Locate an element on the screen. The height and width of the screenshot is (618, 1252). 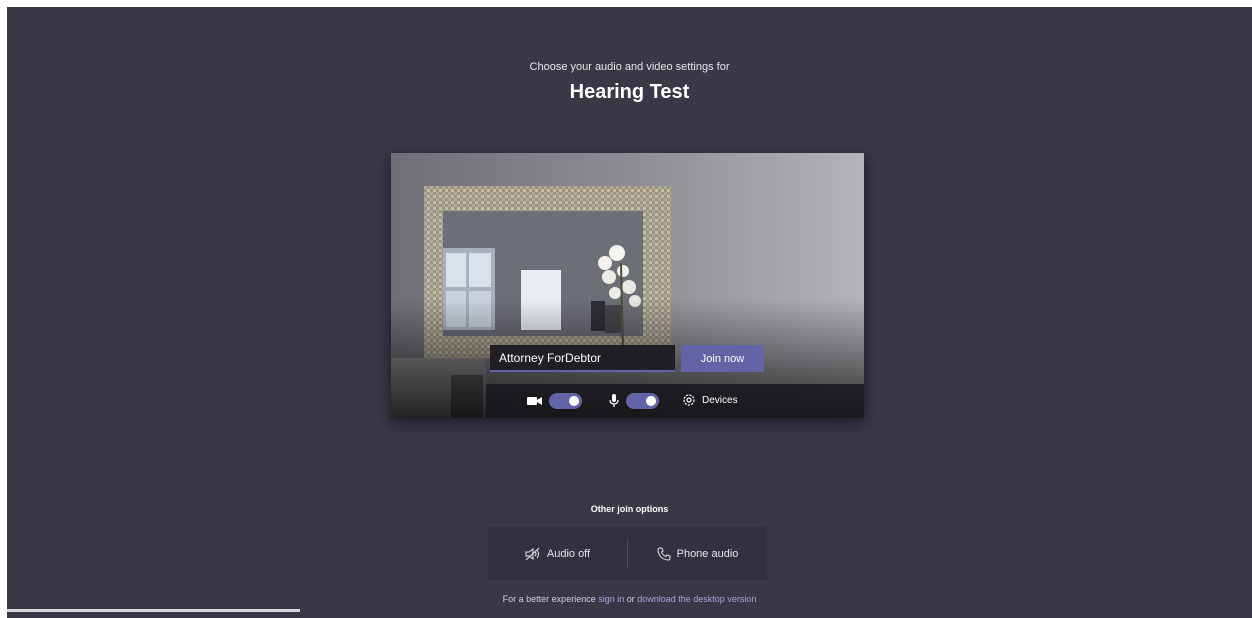
other-join-options-title: Other join options is located at coordinates (629, 509).